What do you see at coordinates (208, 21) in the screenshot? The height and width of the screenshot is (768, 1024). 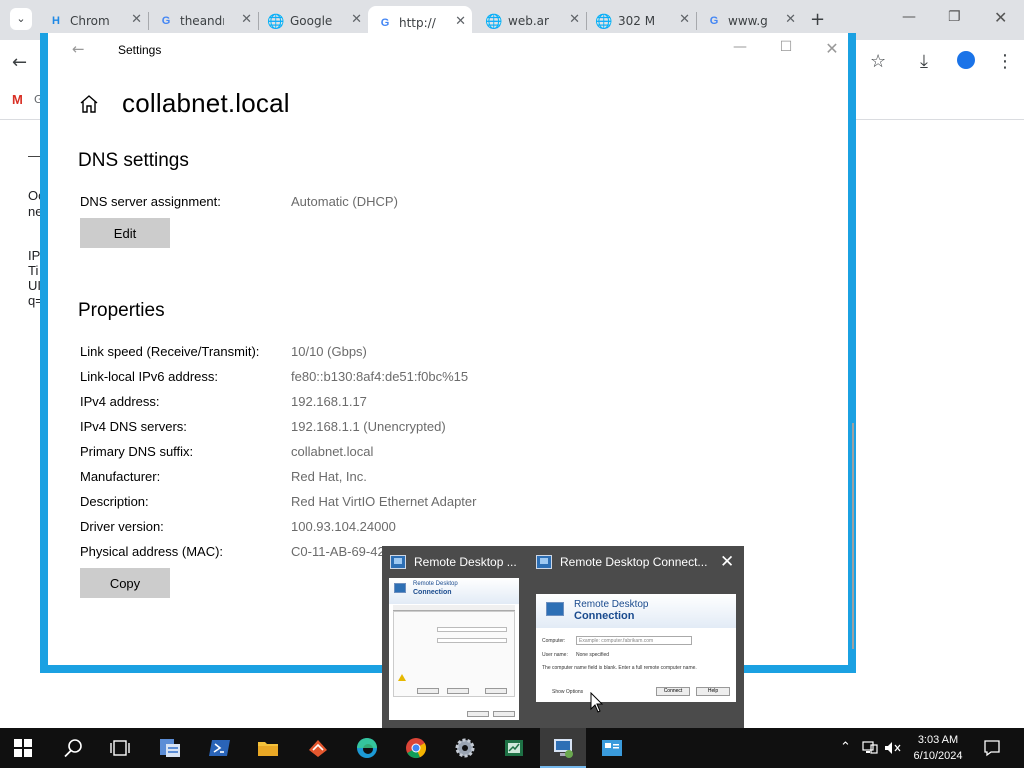 I see `tab-2: G theandr ✕` at bounding box center [208, 21].